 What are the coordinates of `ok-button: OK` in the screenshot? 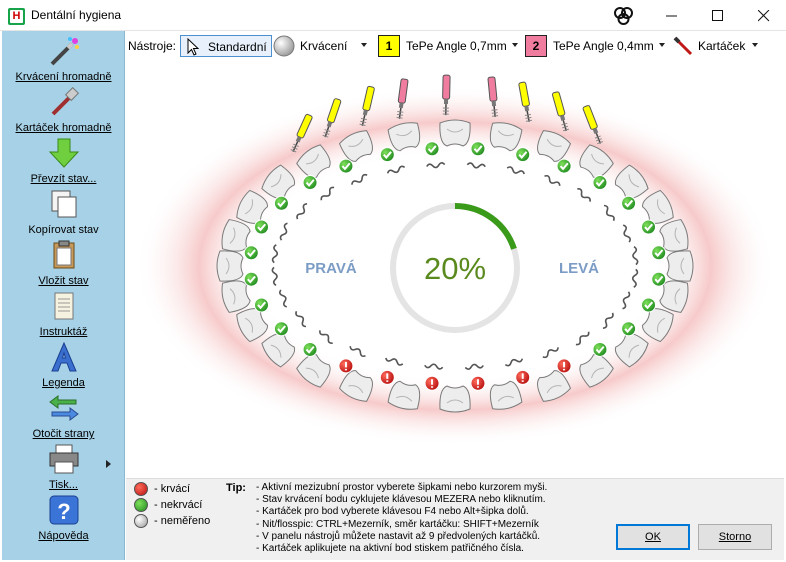 It's located at (653, 537).